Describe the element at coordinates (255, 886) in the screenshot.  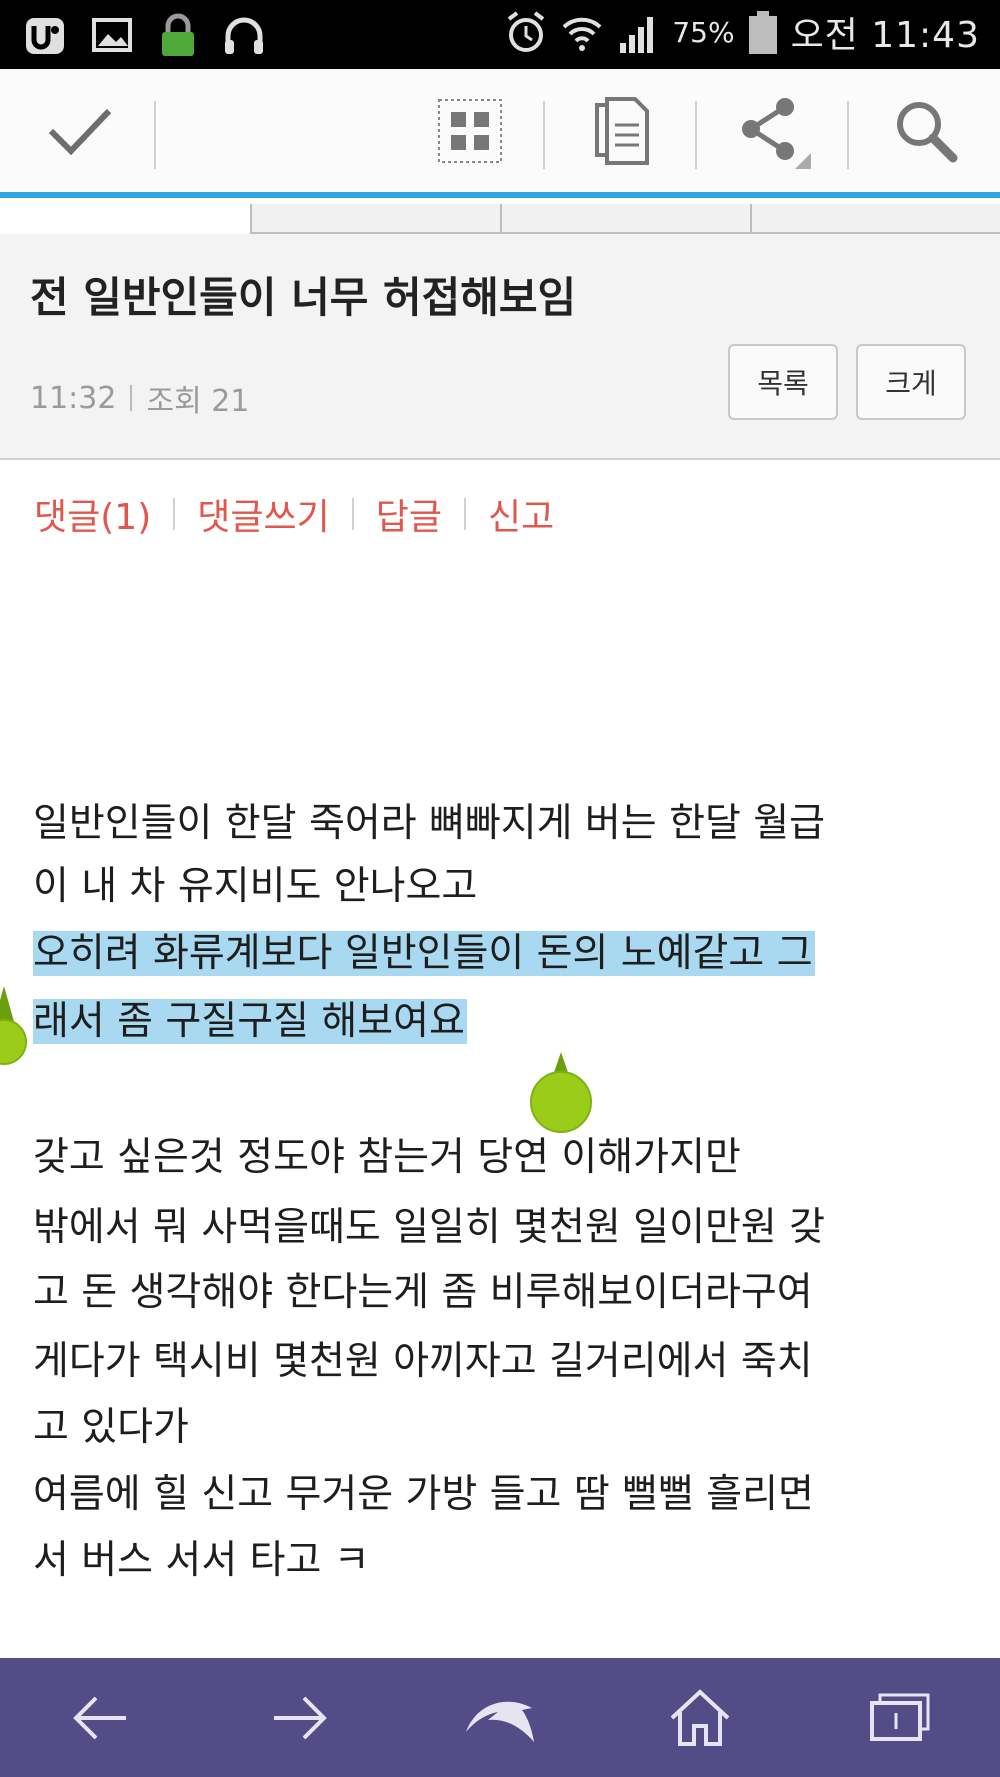
I see `article-line: 이 내 차 유지비도 안나오고` at that location.